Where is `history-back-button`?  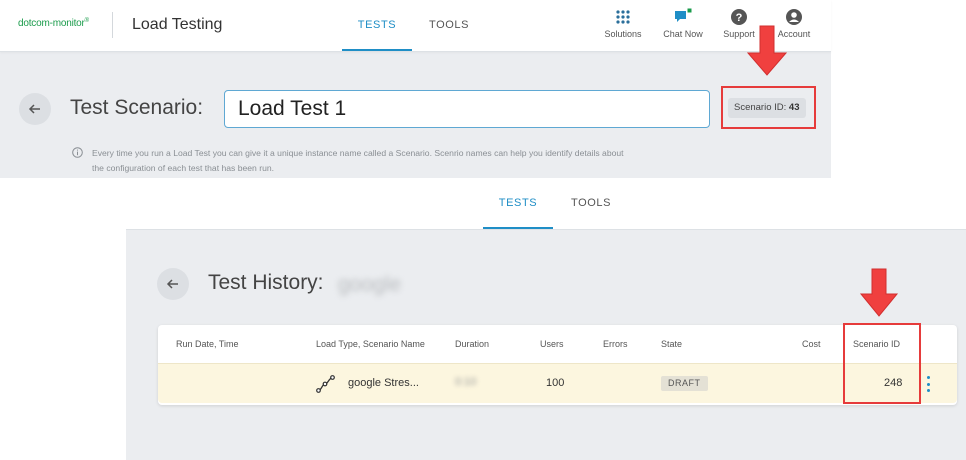 history-back-button is located at coordinates (173, 284).